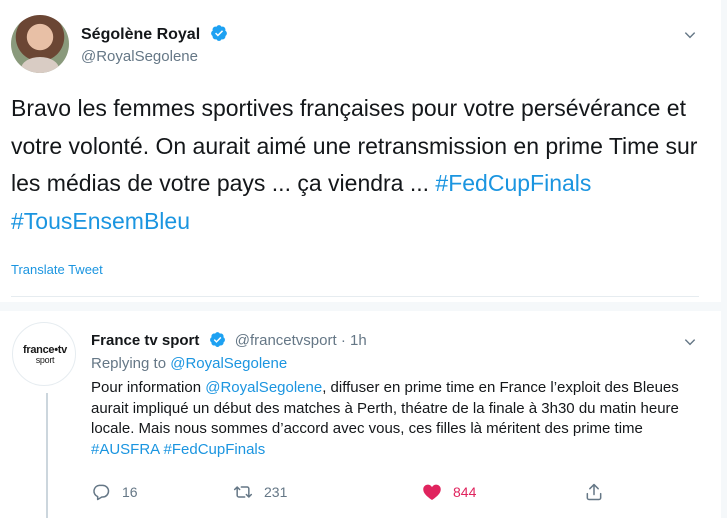 The width and height of the screenshot is (727, 518). What do you see at coordinates (465, 492) in the screenshot?
I see `like-count: 844` at bounding box center [465, 492].